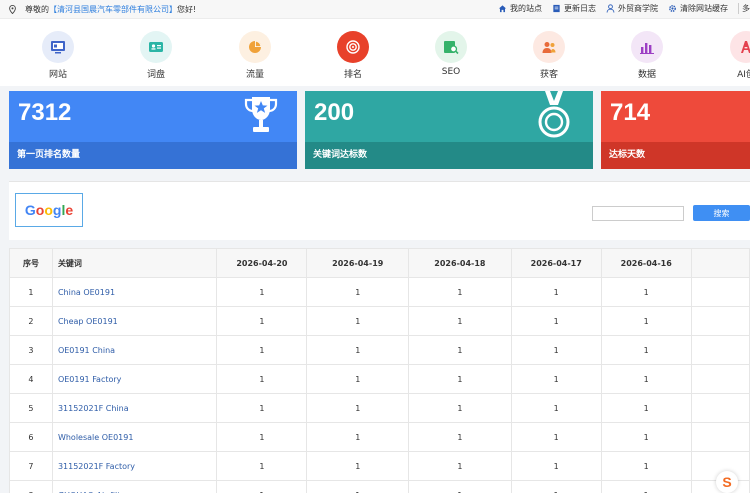  What do you see at coordinates (69, 210) in the screenshot?
I see `google-logo-letter: e` at bounding box center [69, 210].